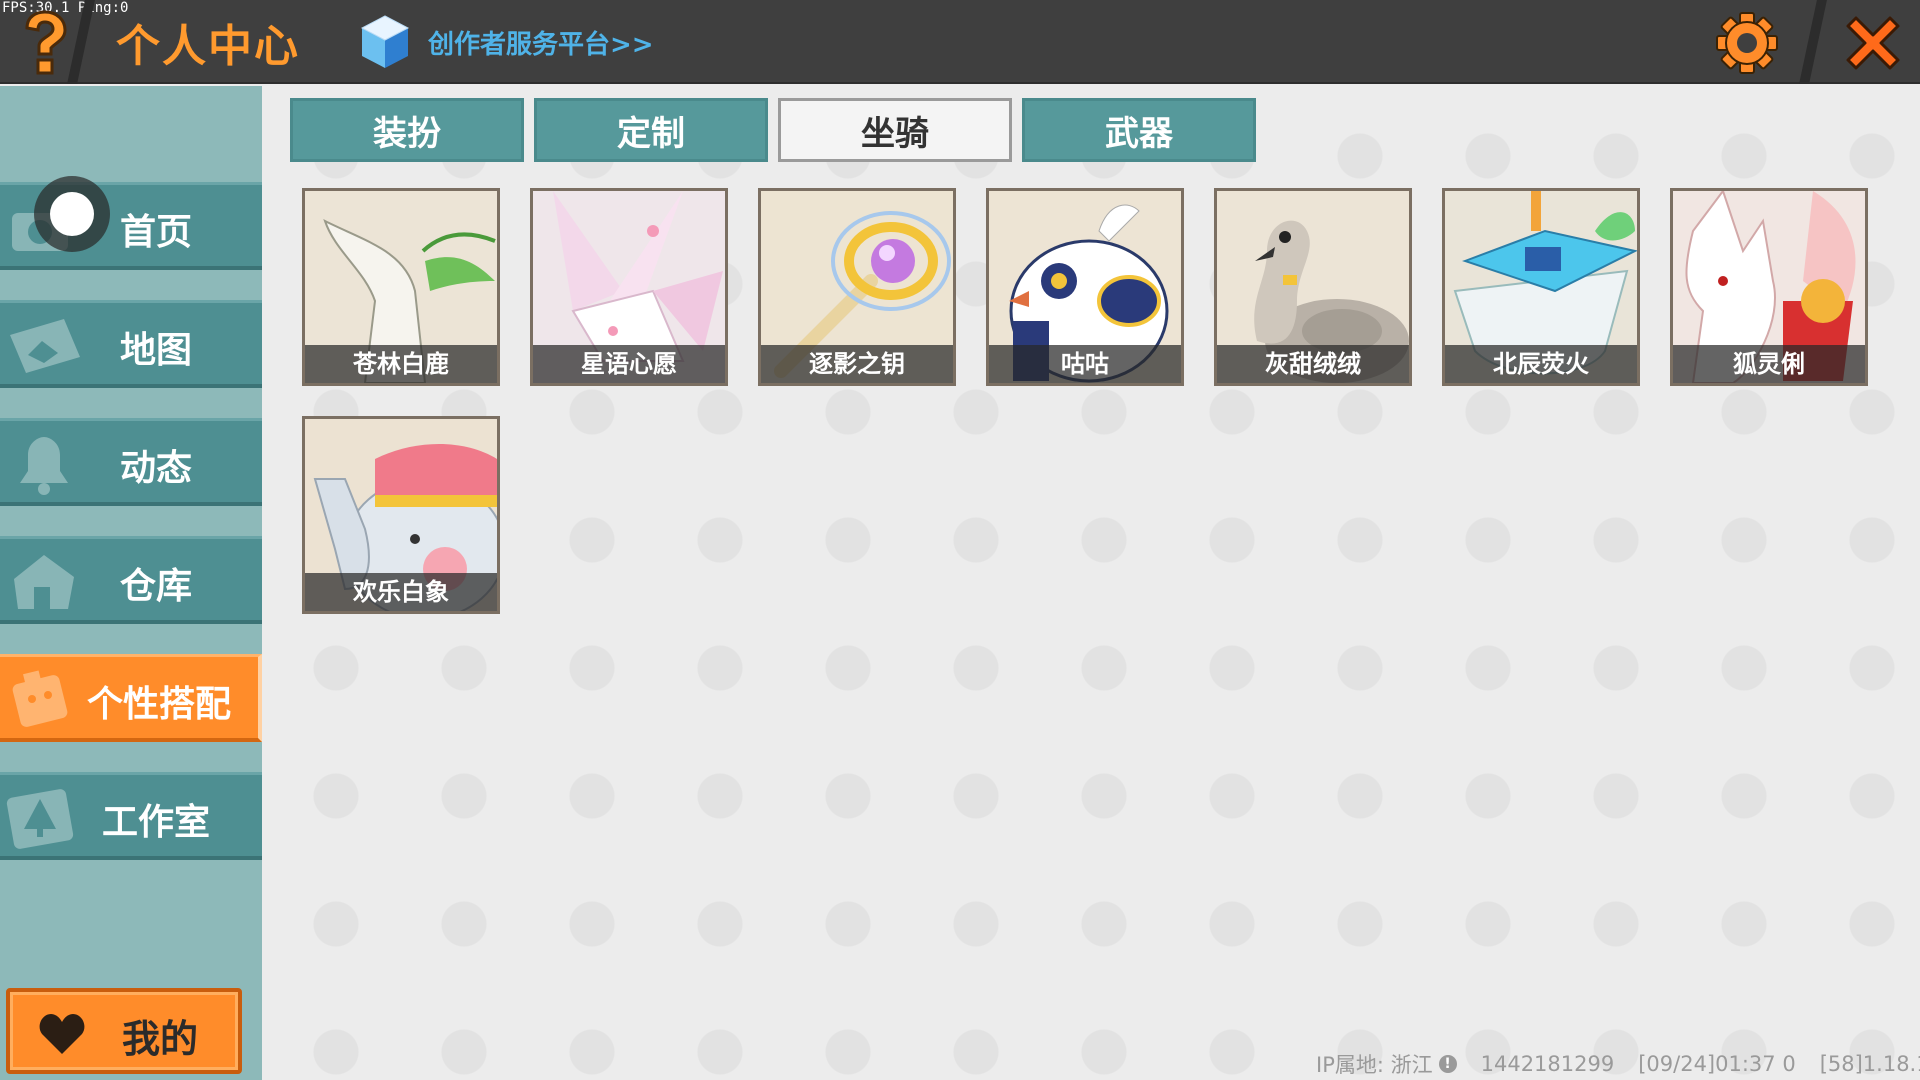 This screenshot has width=1920, height=1080. Describe the element at coordinates (62, 1034) in the screenshot. I see `heart-icon` at that location.